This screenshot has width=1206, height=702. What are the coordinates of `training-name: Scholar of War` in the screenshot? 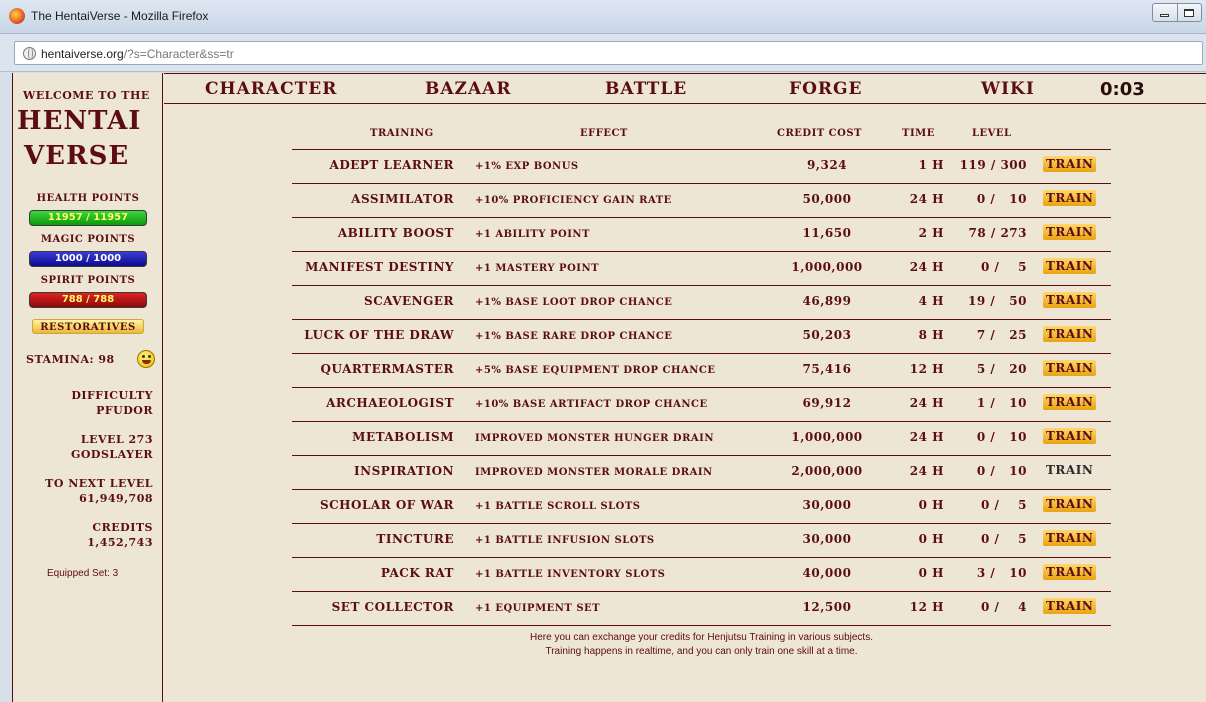 It's located at (386, 505).